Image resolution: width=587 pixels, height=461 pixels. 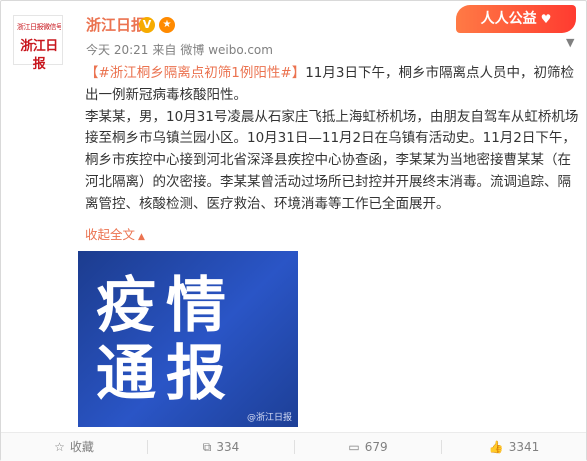 I want to click on avatar-logo-text: 浙江日报, so click(x=39, y=55).